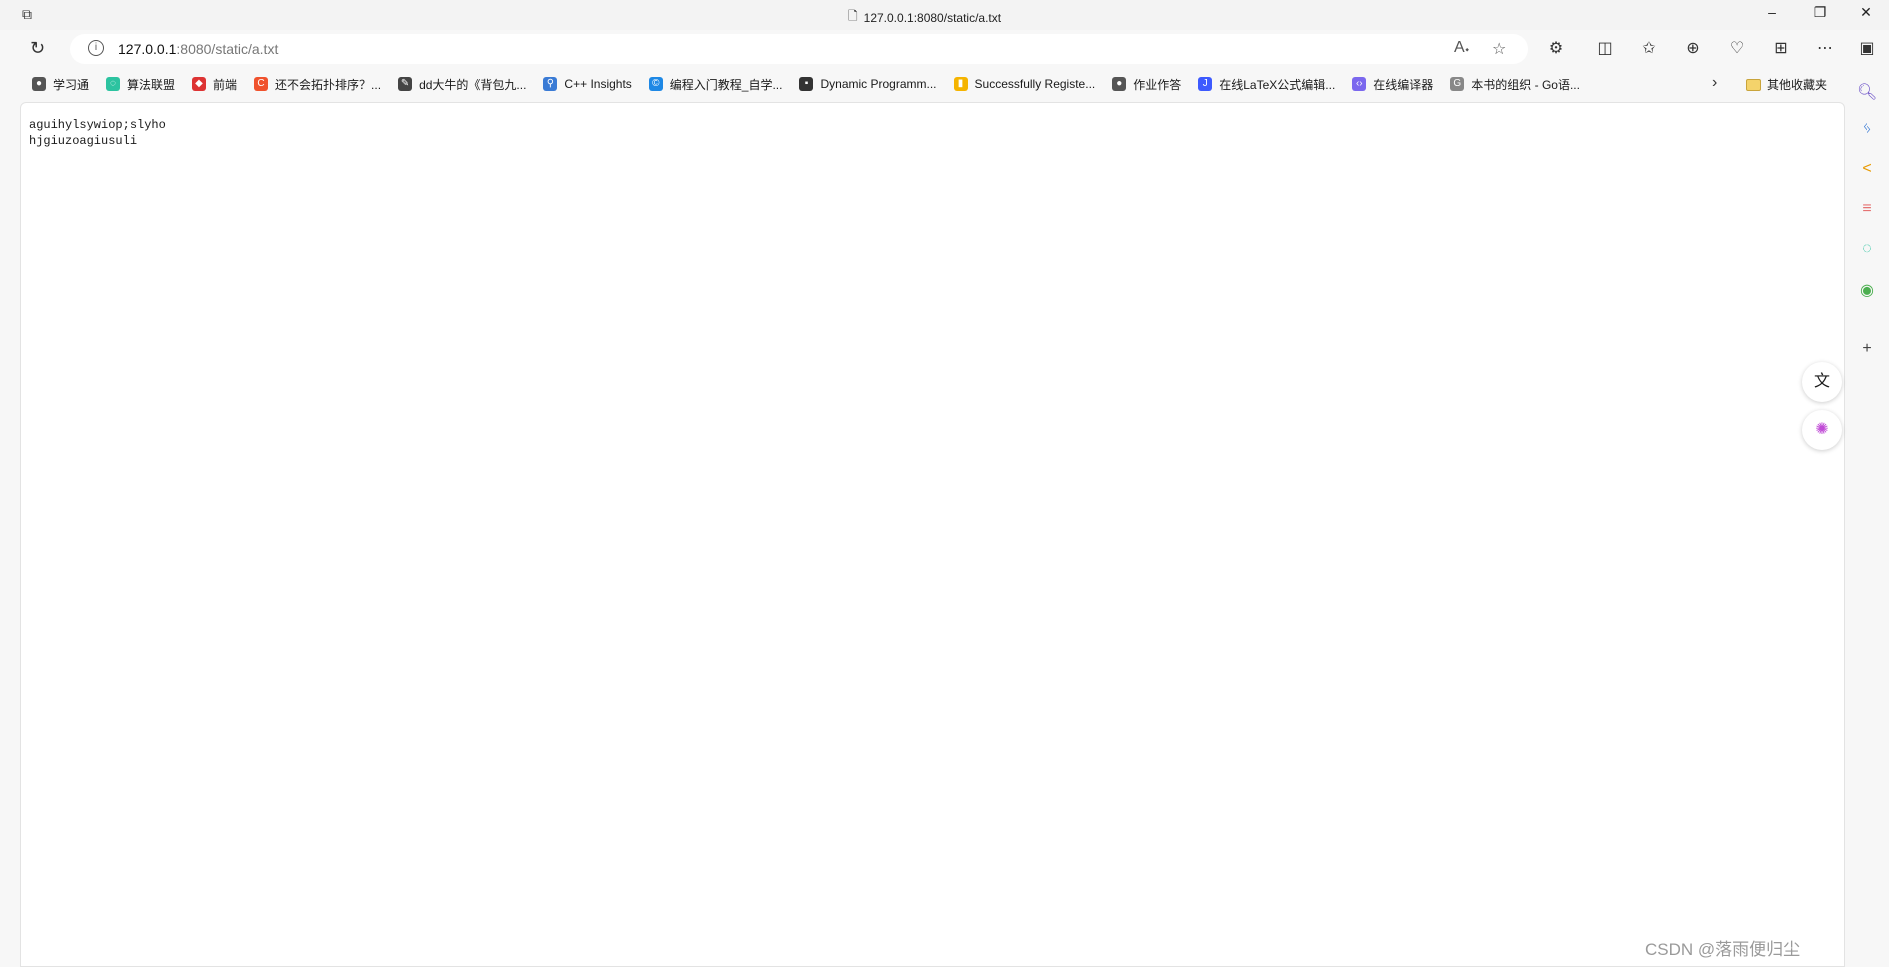  What do you see at coordinates (1737, 48) in the screenshot?
I see `browser-essentials-icon: ♡` at bounding box center [1737, 48].